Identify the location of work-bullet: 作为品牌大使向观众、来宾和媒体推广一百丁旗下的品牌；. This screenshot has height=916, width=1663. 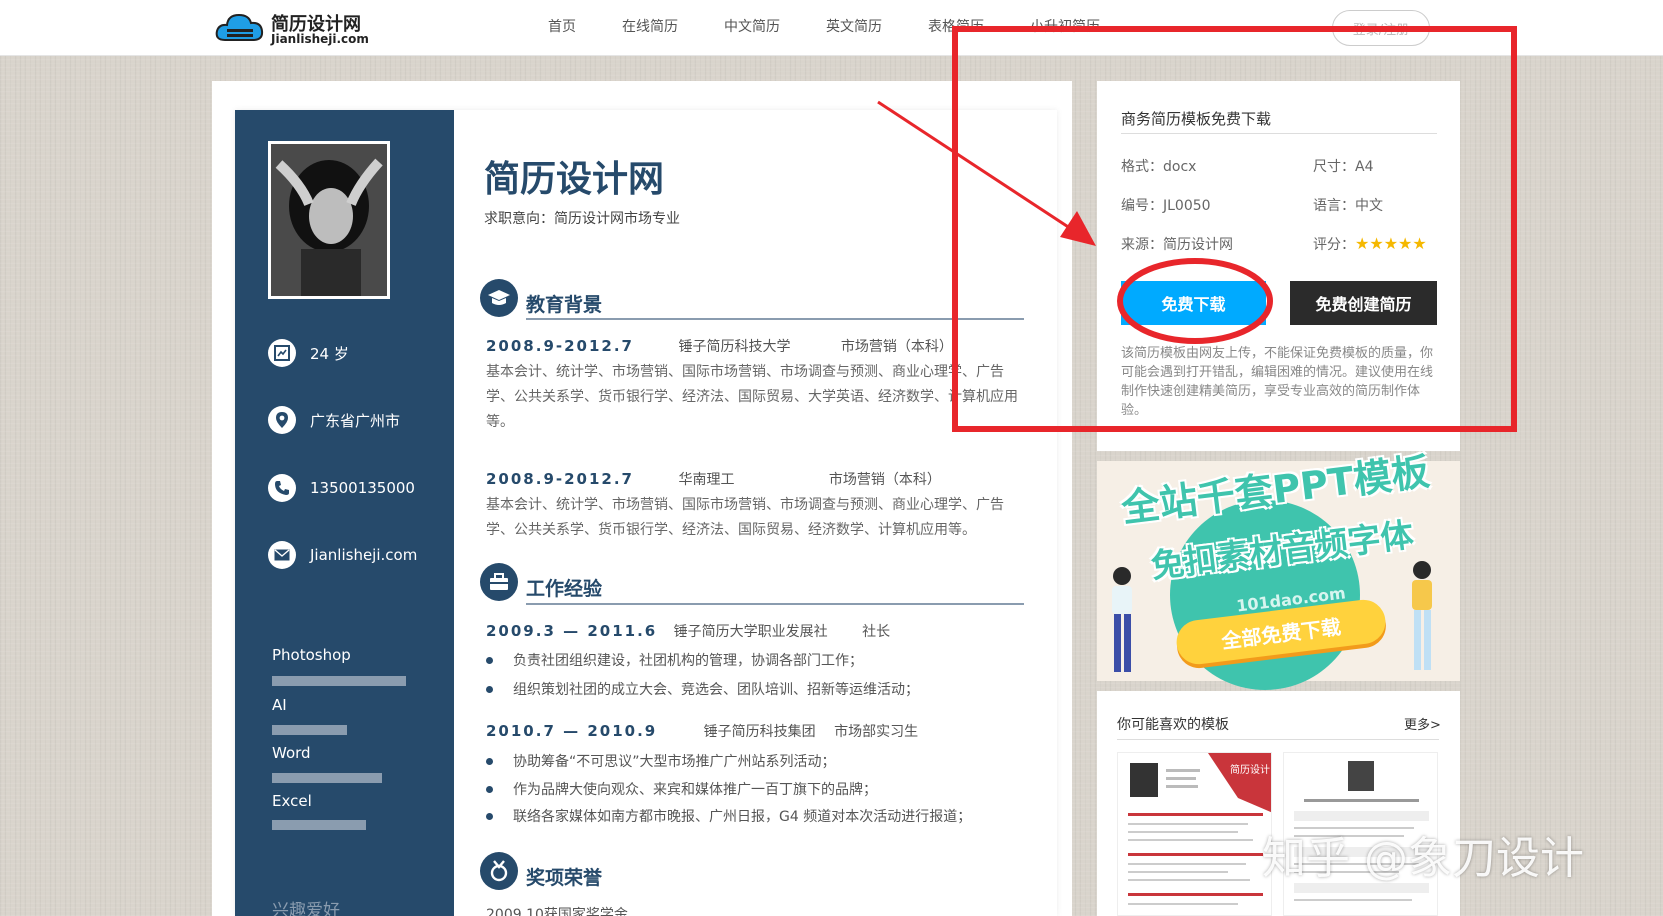
(681, 789).